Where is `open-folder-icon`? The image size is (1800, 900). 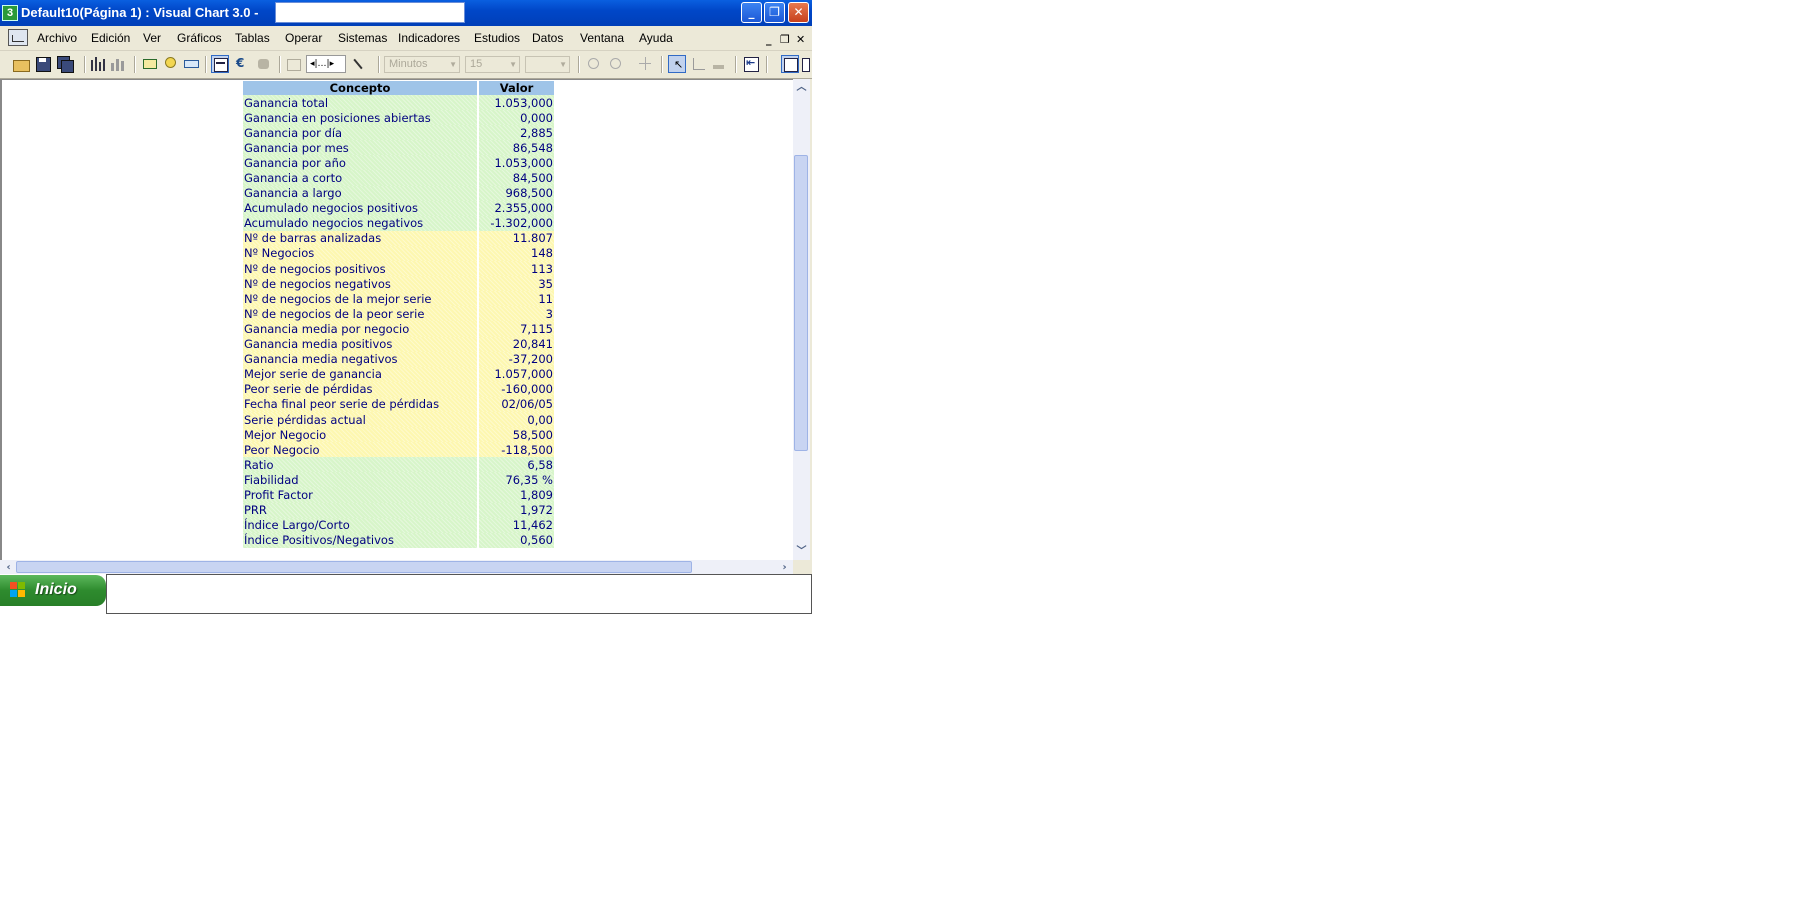 open-folder-icon is located at coordinates (21, 64).